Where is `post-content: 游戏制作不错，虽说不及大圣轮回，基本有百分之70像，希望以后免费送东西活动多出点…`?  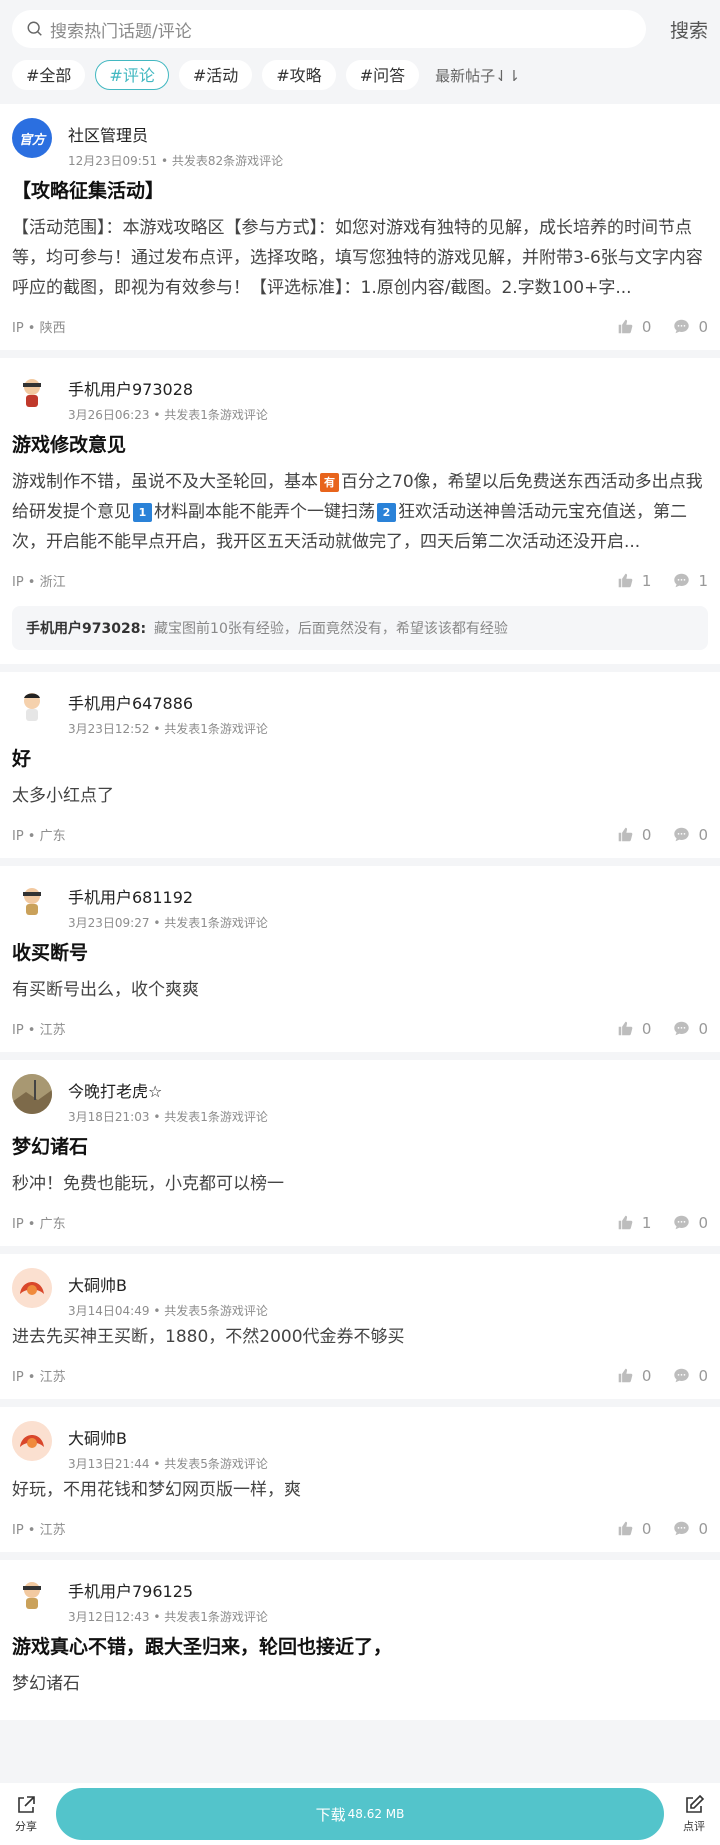 post-content: 游戏制作不错，虽说不及大圣轮回，基本有百分之70像，希望以后免费送东西活动多出点… is located at coordinates (357, 512).